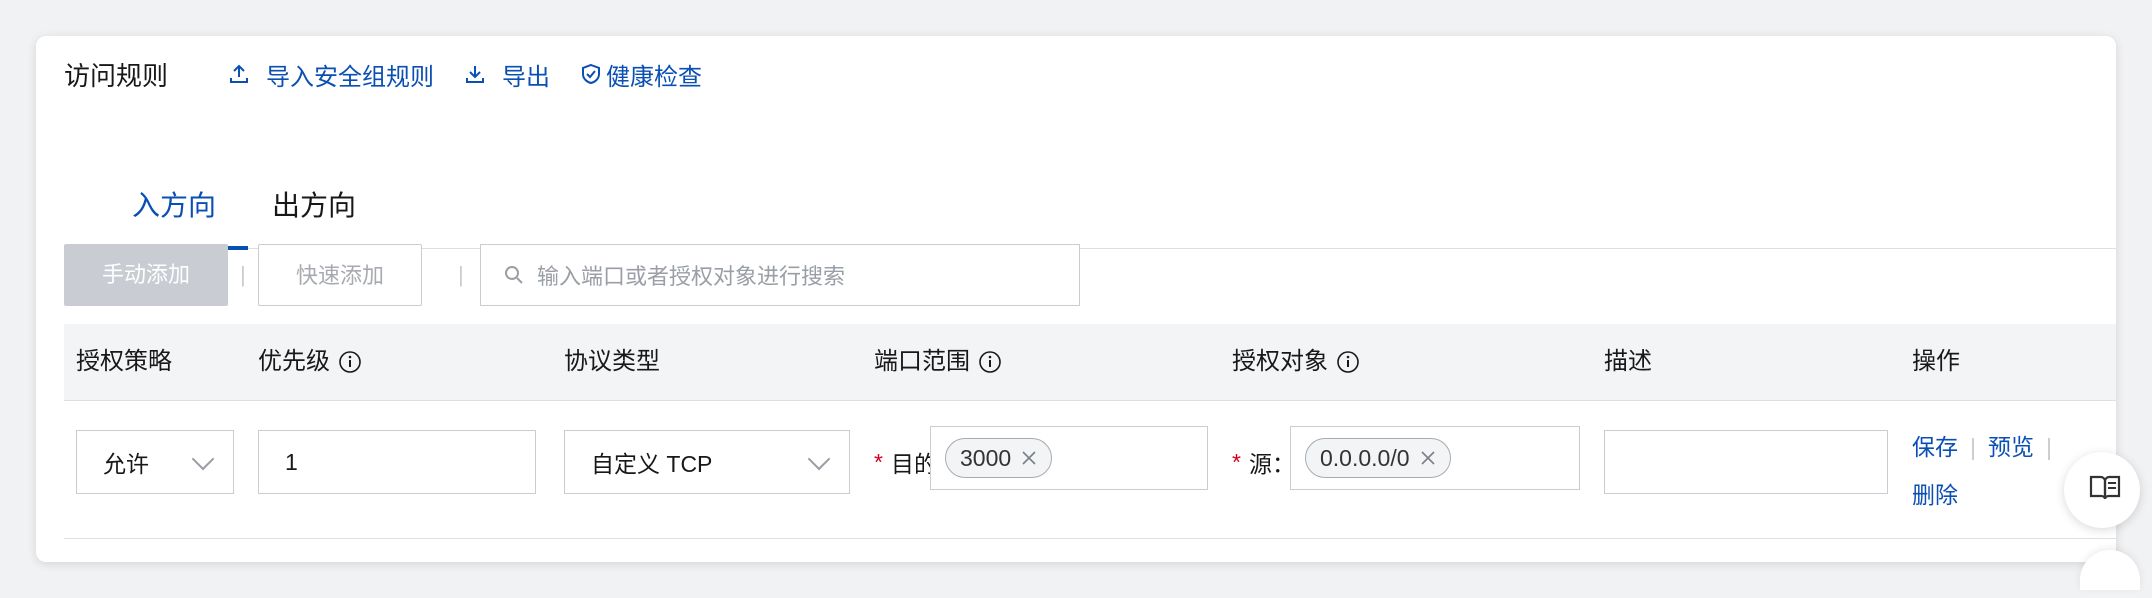 The height and width of the screenshot is (598, 2152). What do you see at coordinates (146, 275) in the screenshot?
I see `manual-add-button: 手动添加` at bounding box center [146, 275].